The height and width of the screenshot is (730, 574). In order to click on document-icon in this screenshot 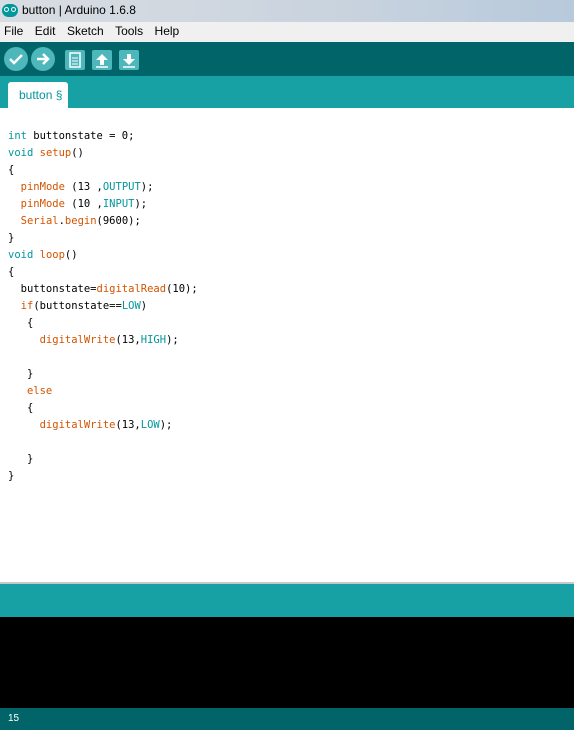, I will do `click(75, 60)`.